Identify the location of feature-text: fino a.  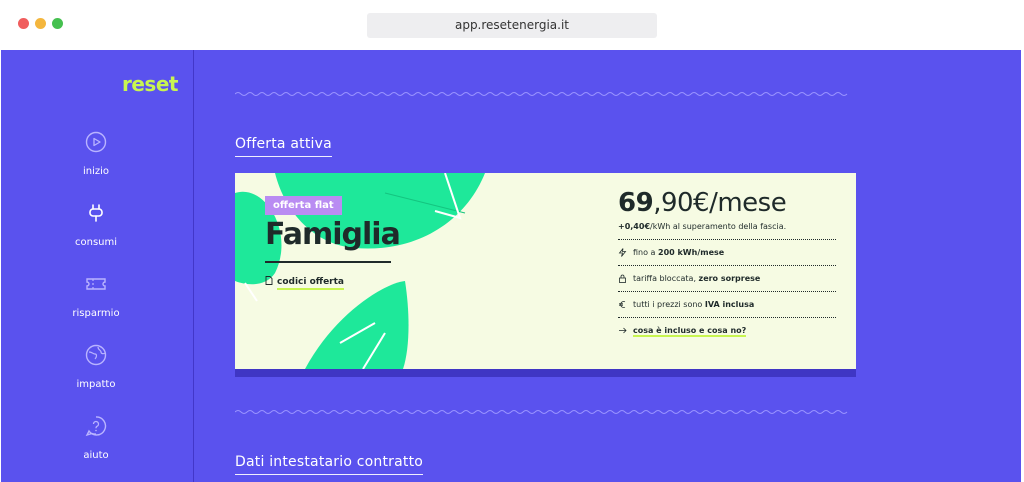
(645, 252).